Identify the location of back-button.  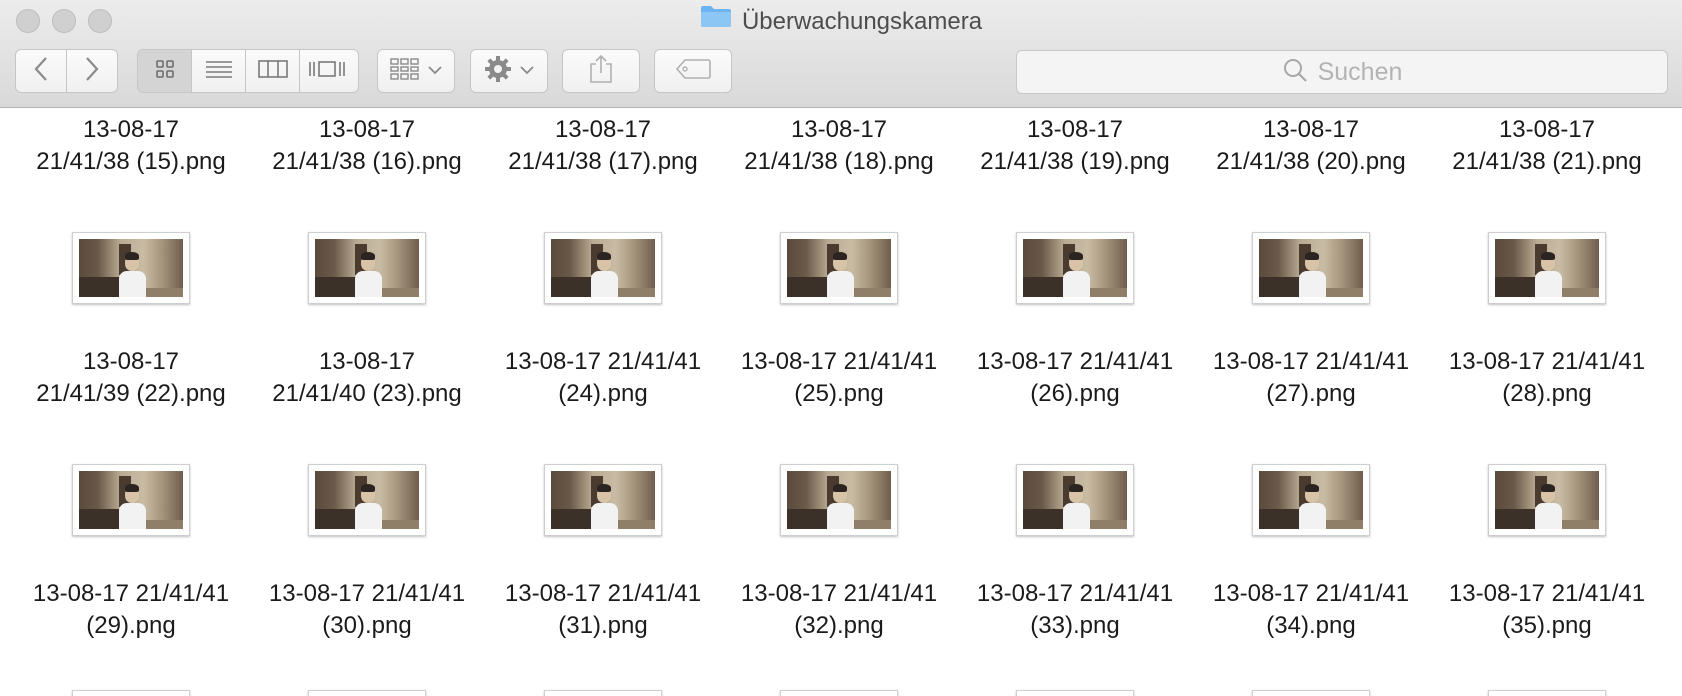
(41, 71).